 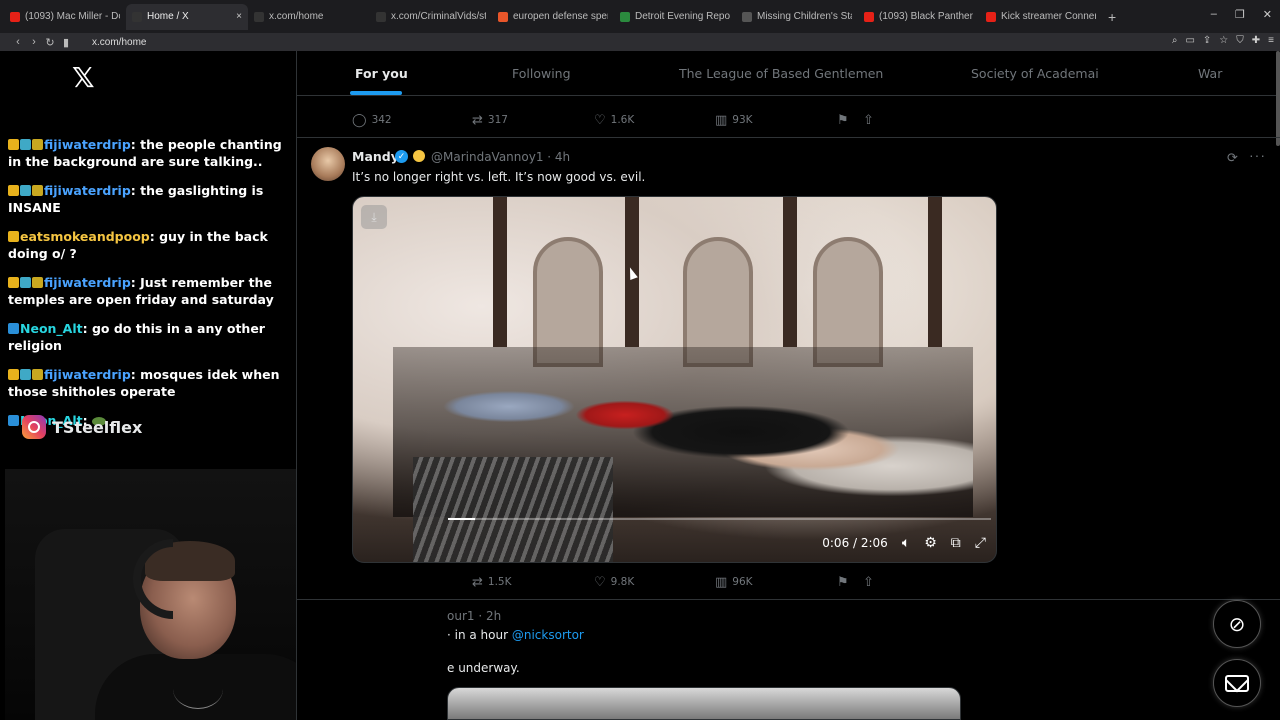 I want to click on star-icon: ☆, so click(x=1223, y=40).